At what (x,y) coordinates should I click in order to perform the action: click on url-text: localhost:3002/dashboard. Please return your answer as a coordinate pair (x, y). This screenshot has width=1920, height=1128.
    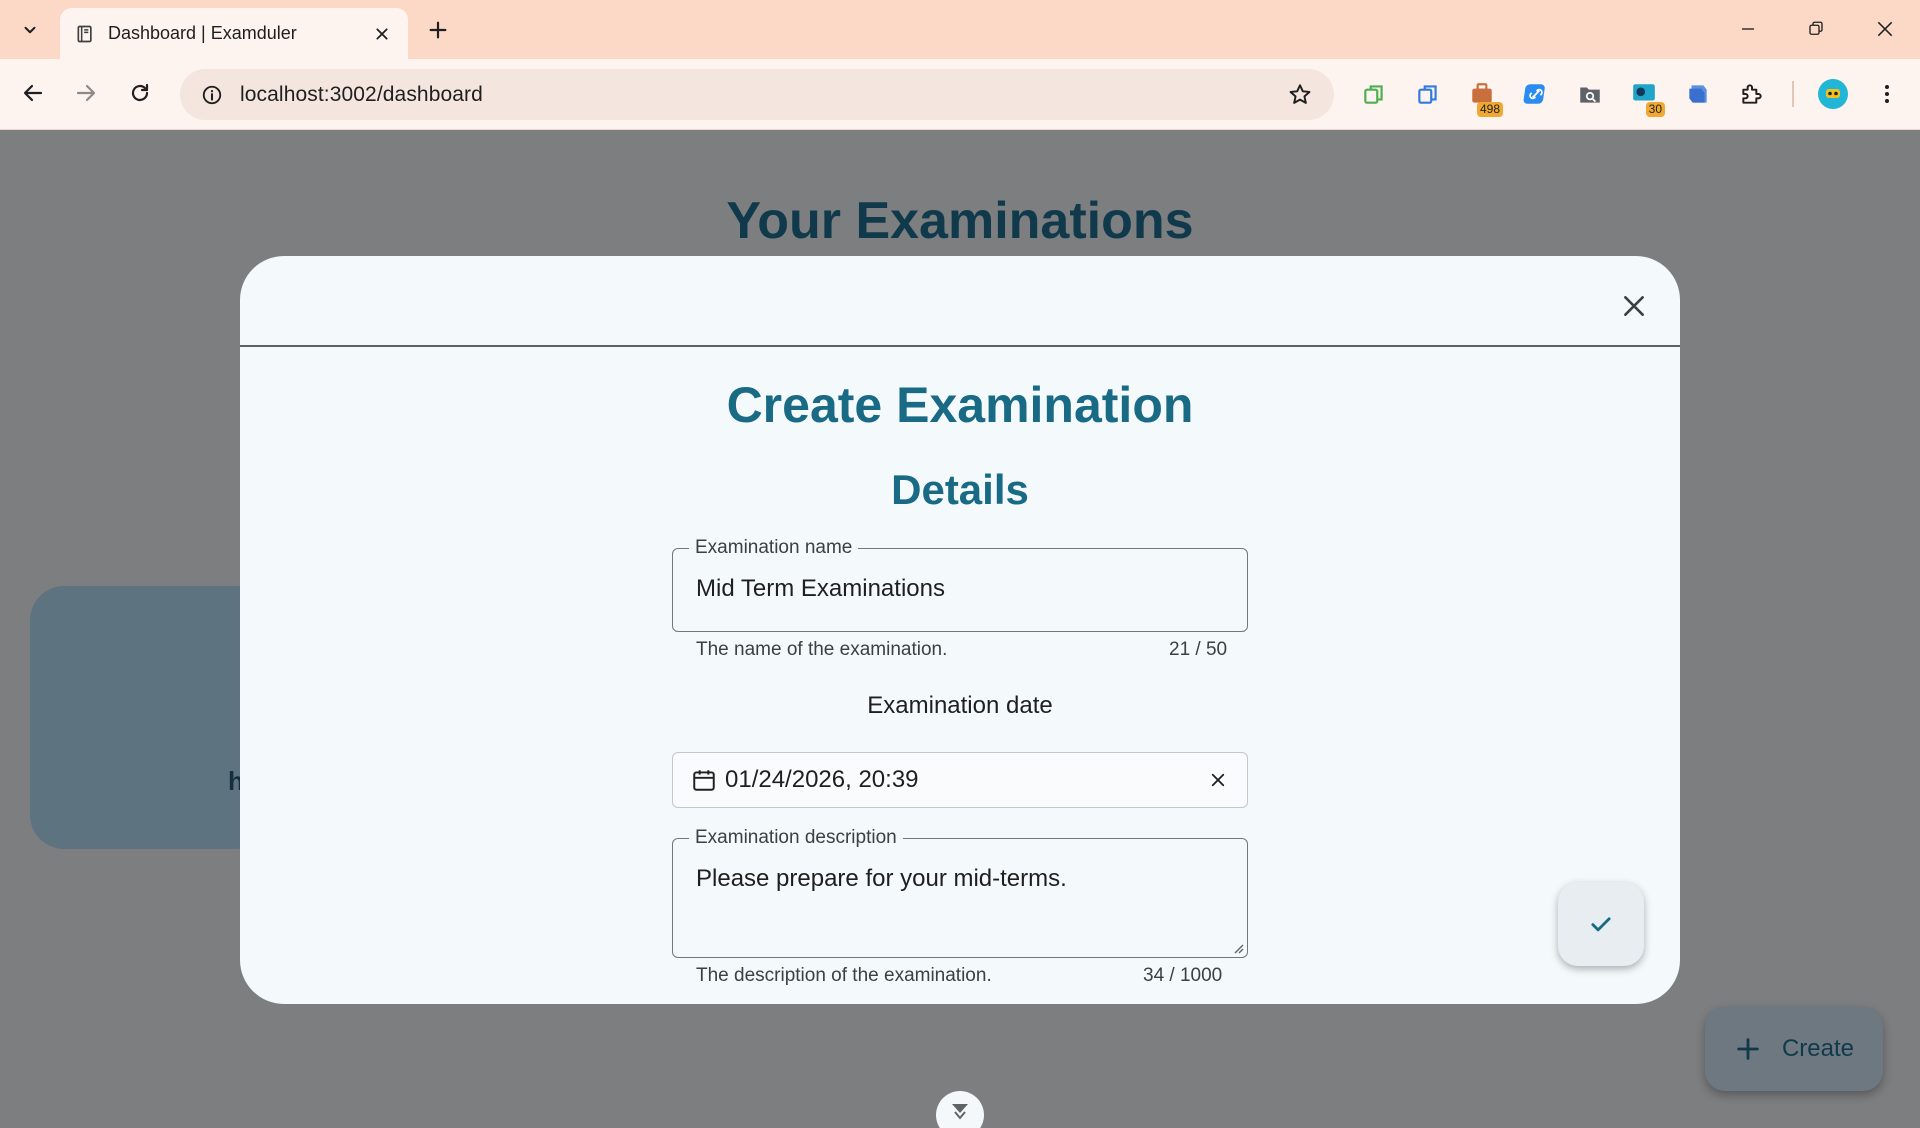
    Looking at the image, I should click on (762, 95).